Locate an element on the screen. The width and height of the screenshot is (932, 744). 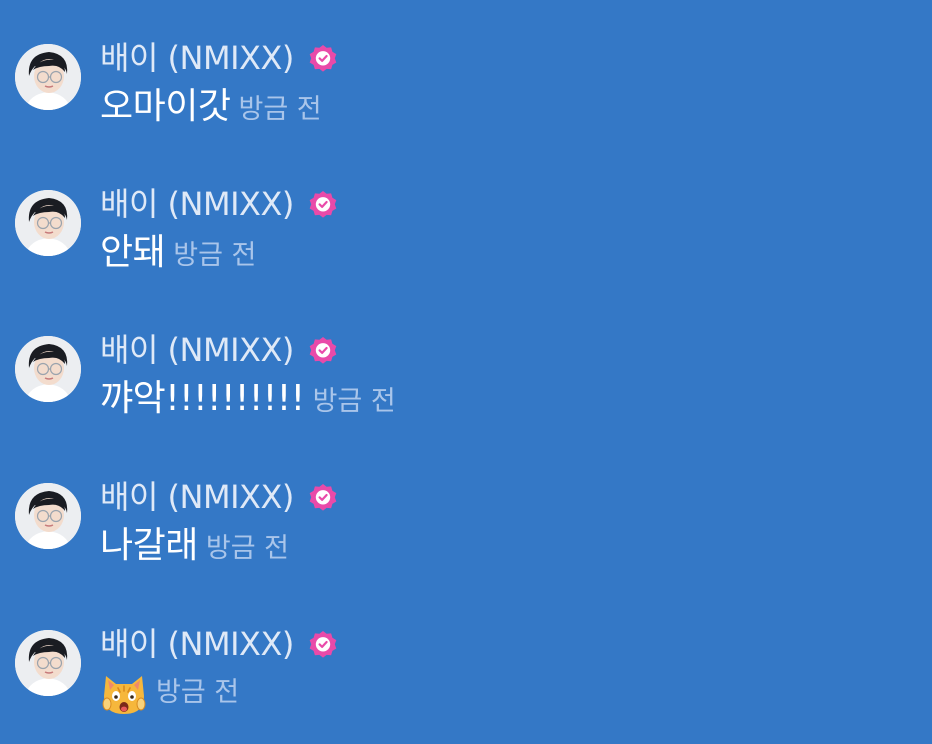
message-body: 방금 전 is located at coordinates (169, 693).